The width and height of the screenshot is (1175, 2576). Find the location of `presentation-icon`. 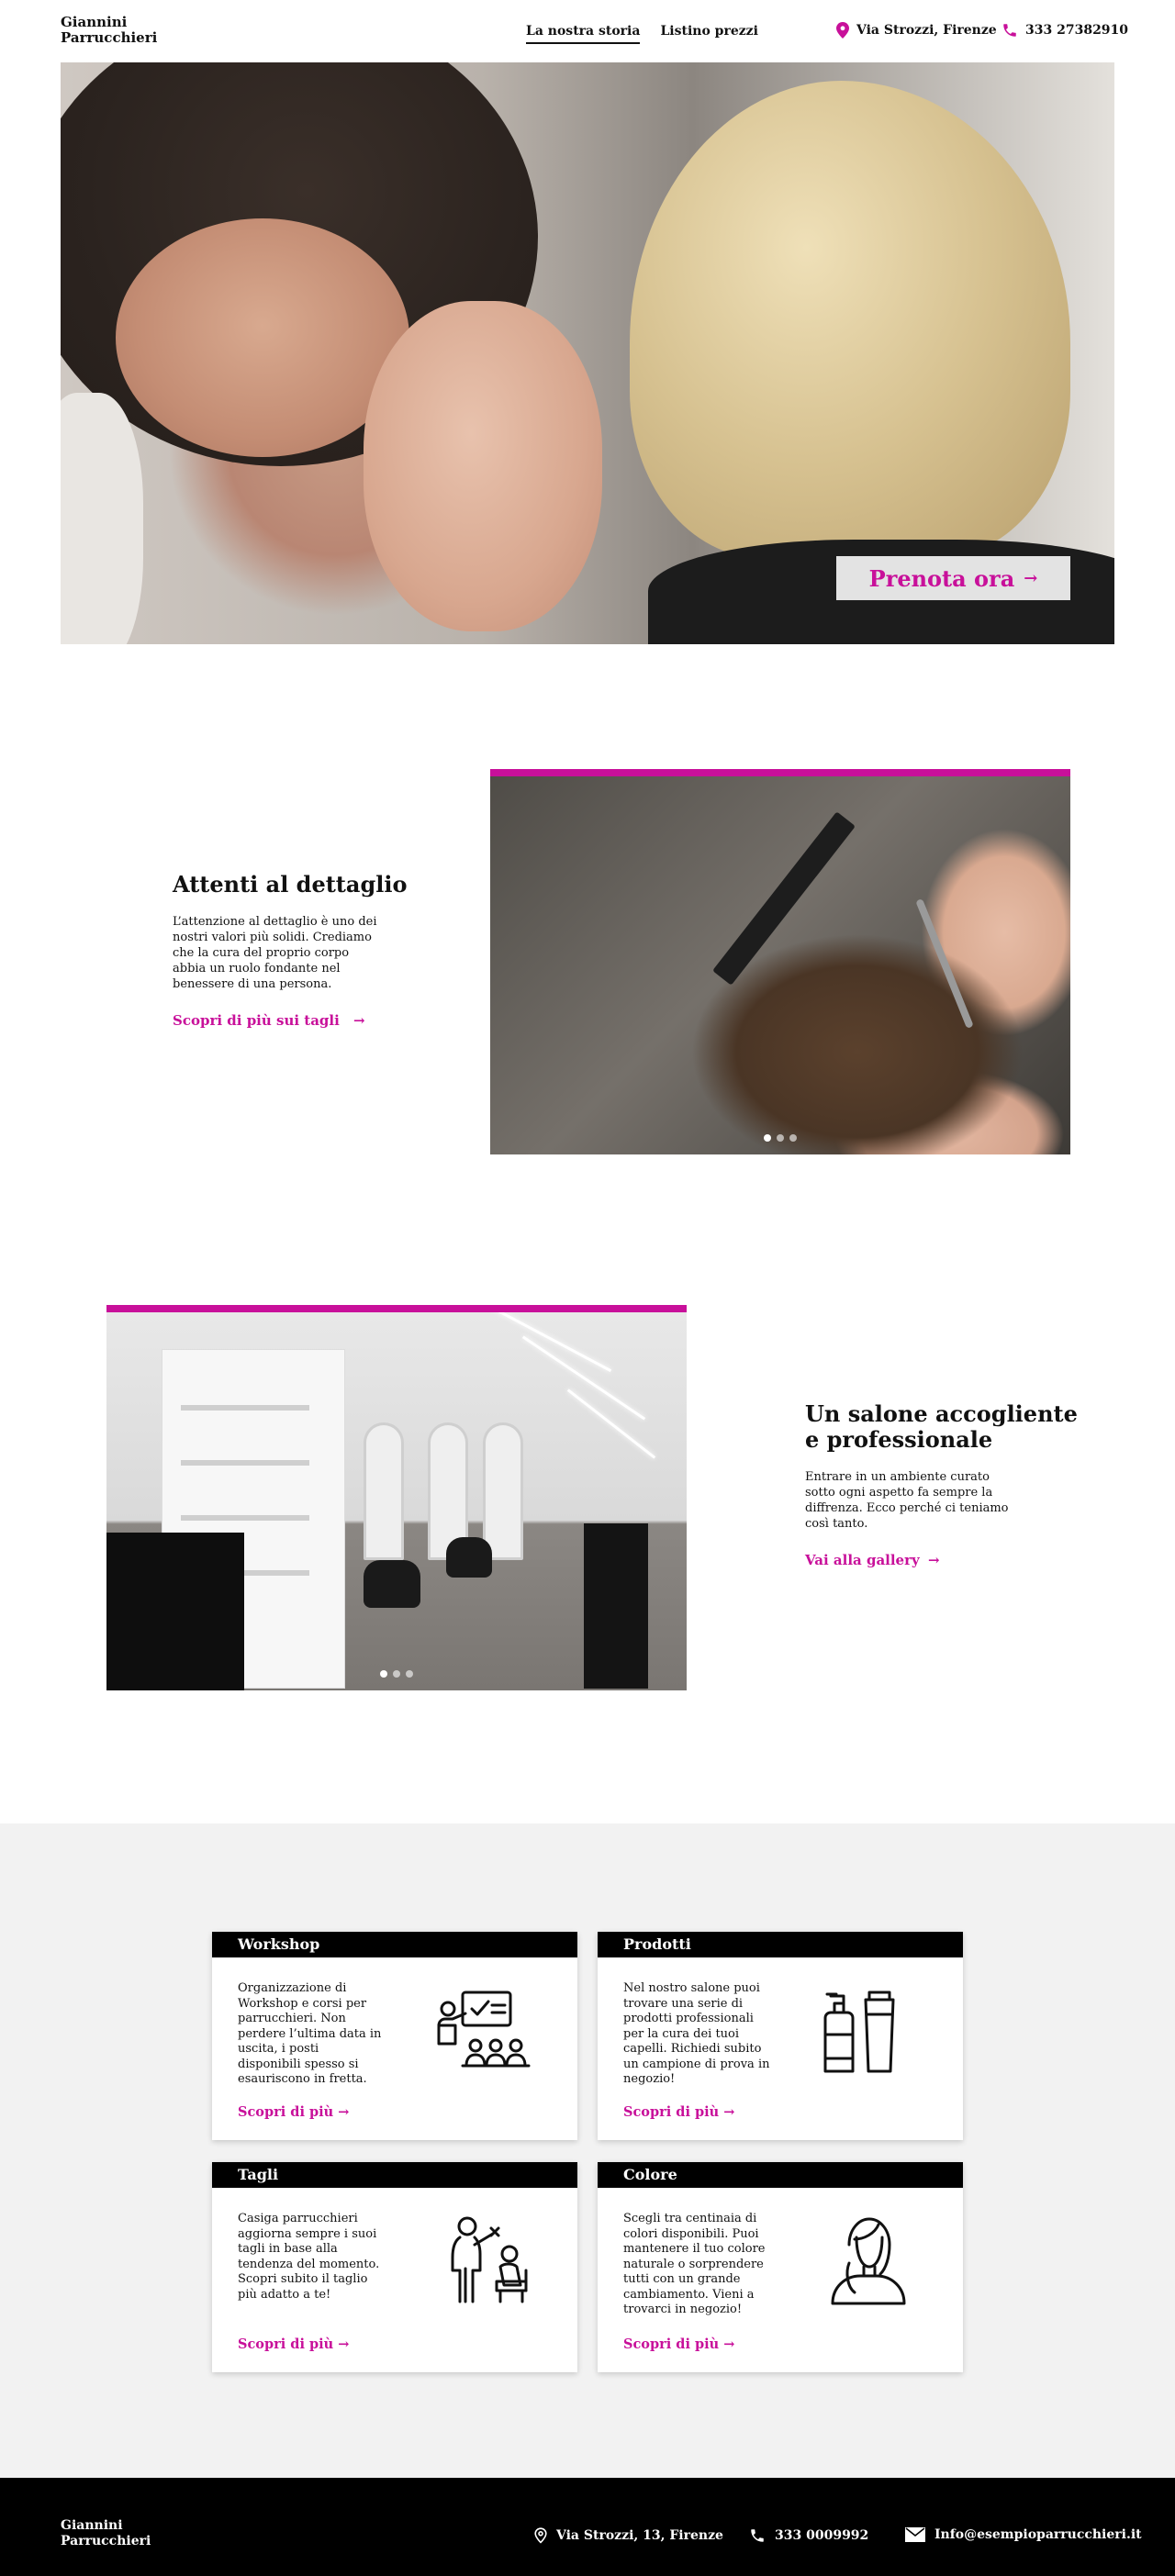

presentation-icon is located at coordinates (484, 2029).